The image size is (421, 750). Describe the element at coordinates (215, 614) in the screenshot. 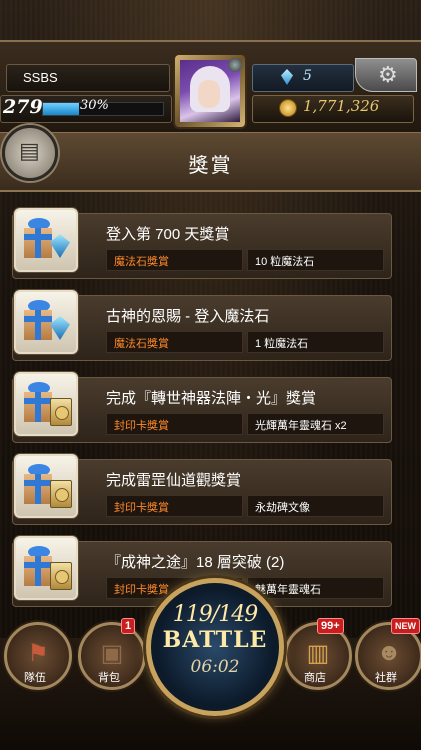

I see `stamina-counter: 119/149` at that location.